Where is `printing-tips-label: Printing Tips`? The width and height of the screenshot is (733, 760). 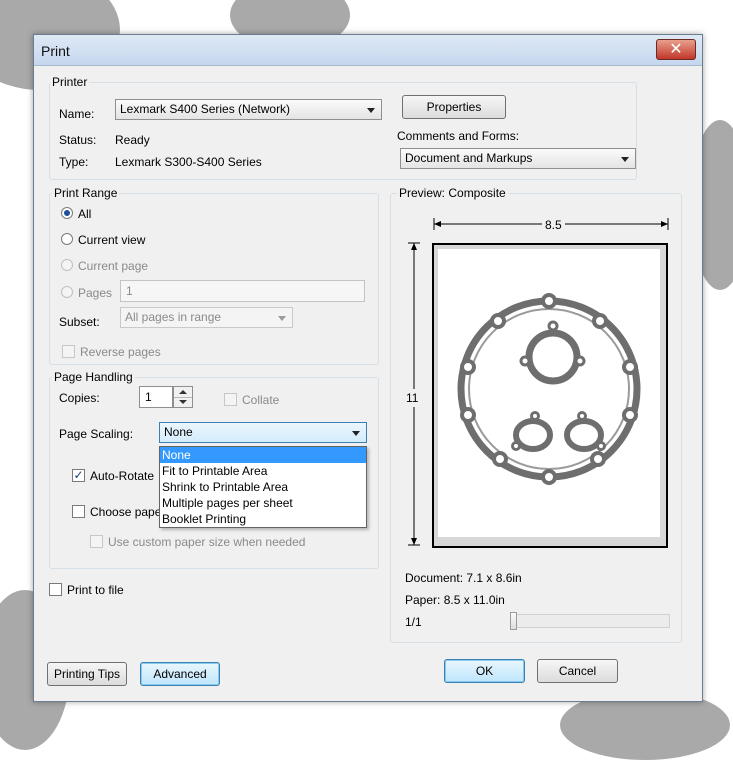
printing-tips-label: Printing Tips is located at coordinates (87, 674).